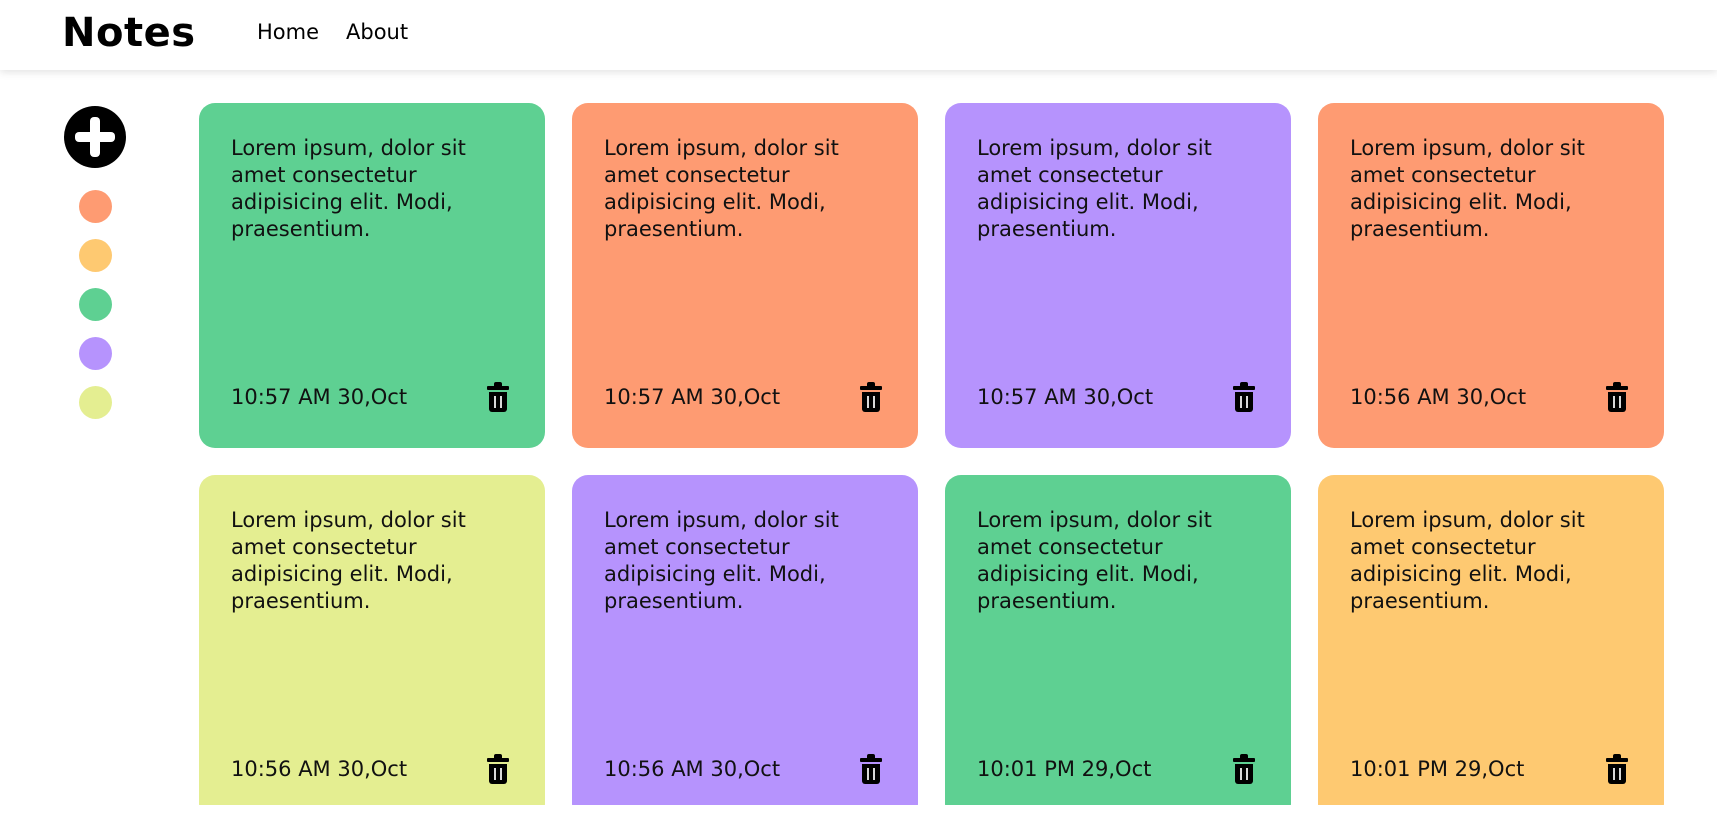  I want to click on viewport-edge, so click(858, 821).